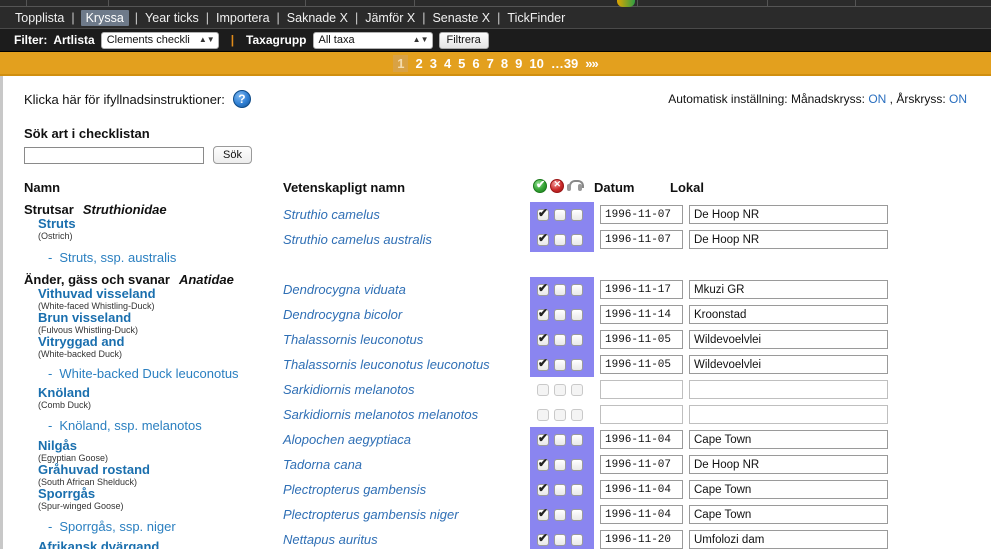 This screenshot has width=991, height=549. What do you see at coordinates (342, 314) in the screenshot?
I see `scientific-name-link: Dendrocygna bicolor` at bounding box center [342, 314].